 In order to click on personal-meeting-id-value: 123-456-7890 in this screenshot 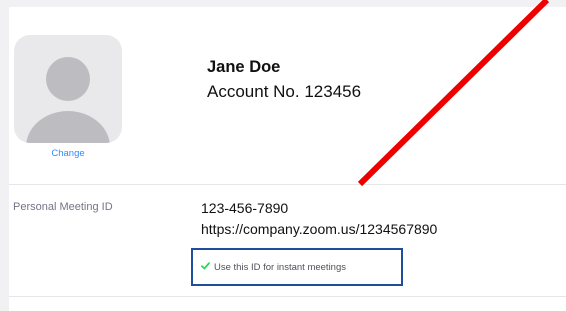, I will do `click(245, 208)`.